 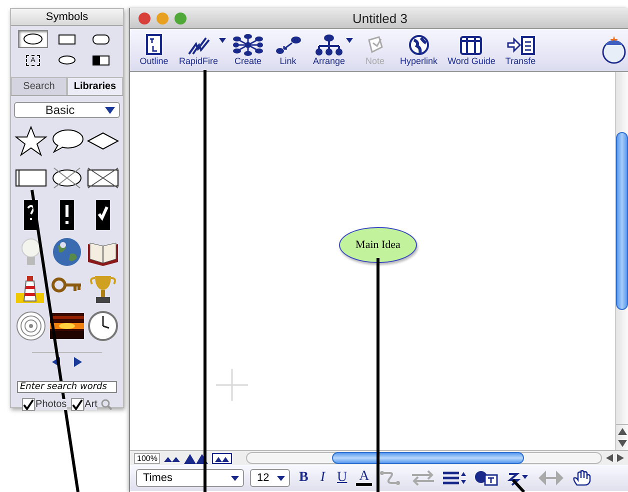 What do you see at coordinates (304, 478) in the screenshot?
I see `bold-button: B` at bounding box center [304, 478].